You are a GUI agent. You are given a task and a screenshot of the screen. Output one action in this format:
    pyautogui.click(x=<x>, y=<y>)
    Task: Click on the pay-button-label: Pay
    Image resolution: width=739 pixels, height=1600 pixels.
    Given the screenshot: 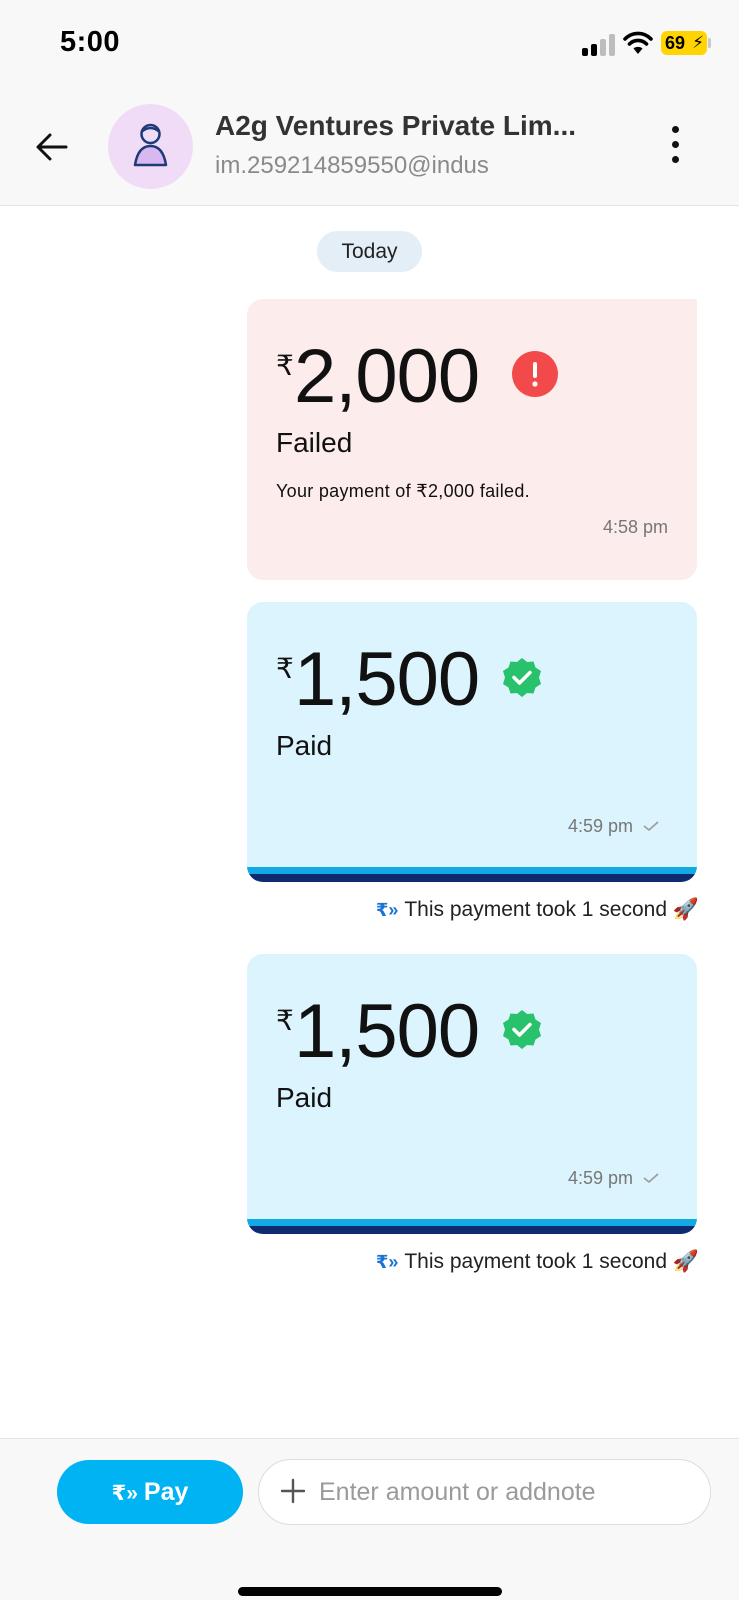 What is the action you would take?
    pyautogui.click(x=166, y=1492)
    